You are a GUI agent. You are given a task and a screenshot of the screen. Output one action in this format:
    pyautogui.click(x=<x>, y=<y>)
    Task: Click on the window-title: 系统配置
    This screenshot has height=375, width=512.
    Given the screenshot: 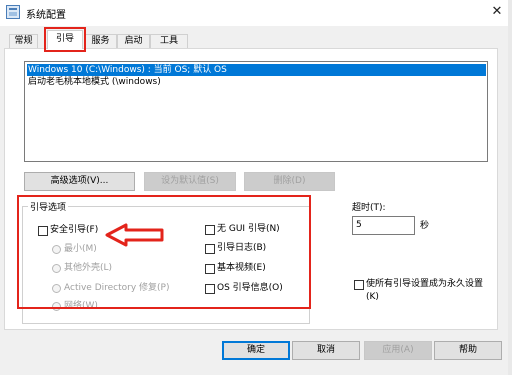 What is the action you would take?
    pyautogui.click(x=46, y=15)
    